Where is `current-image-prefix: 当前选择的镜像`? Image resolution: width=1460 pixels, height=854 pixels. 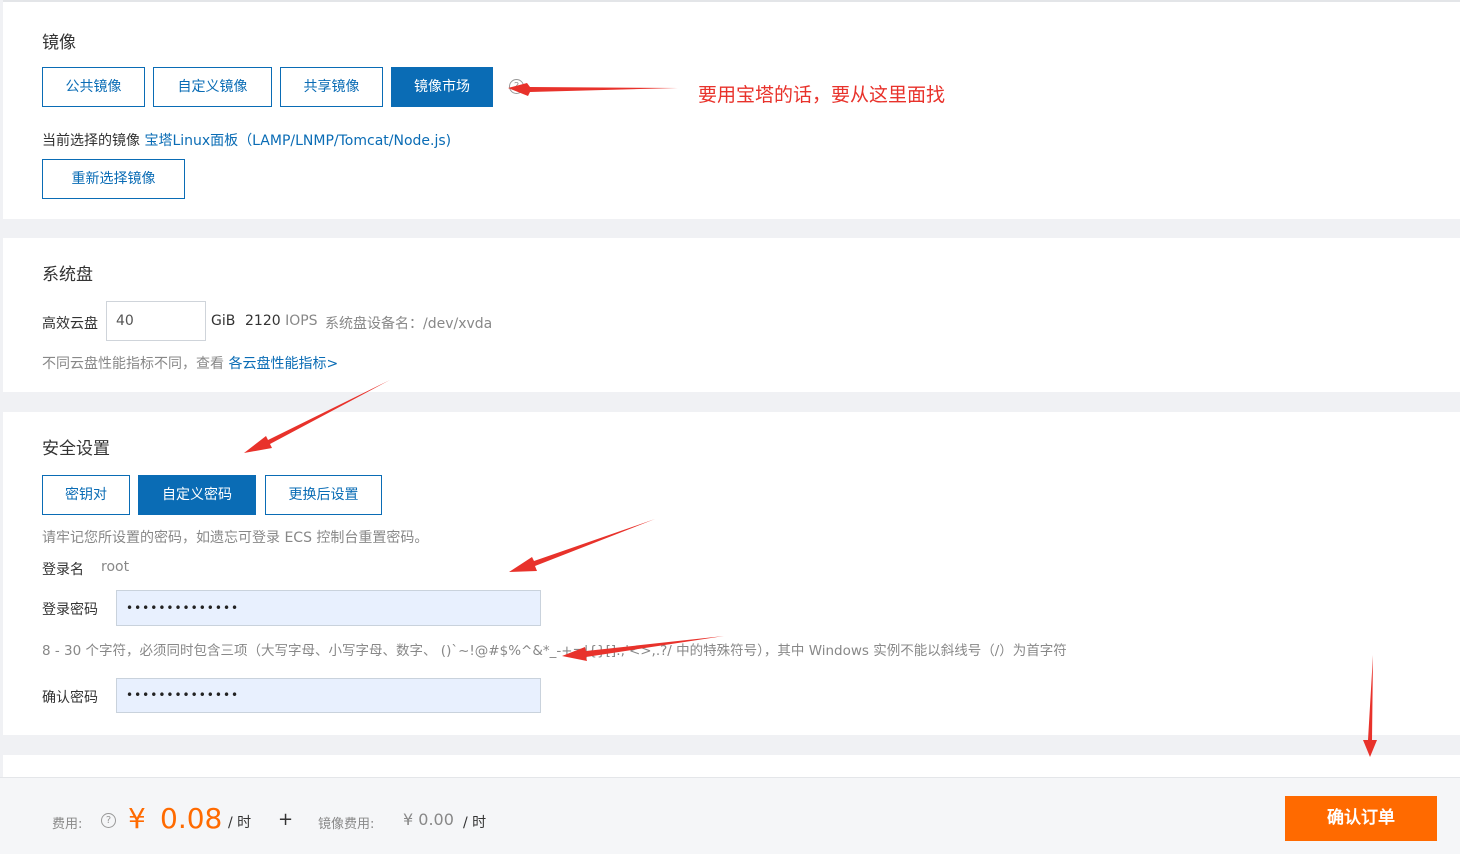 current-image-prefix: 当前选择的镜像 is located at coordinates (91, 141).